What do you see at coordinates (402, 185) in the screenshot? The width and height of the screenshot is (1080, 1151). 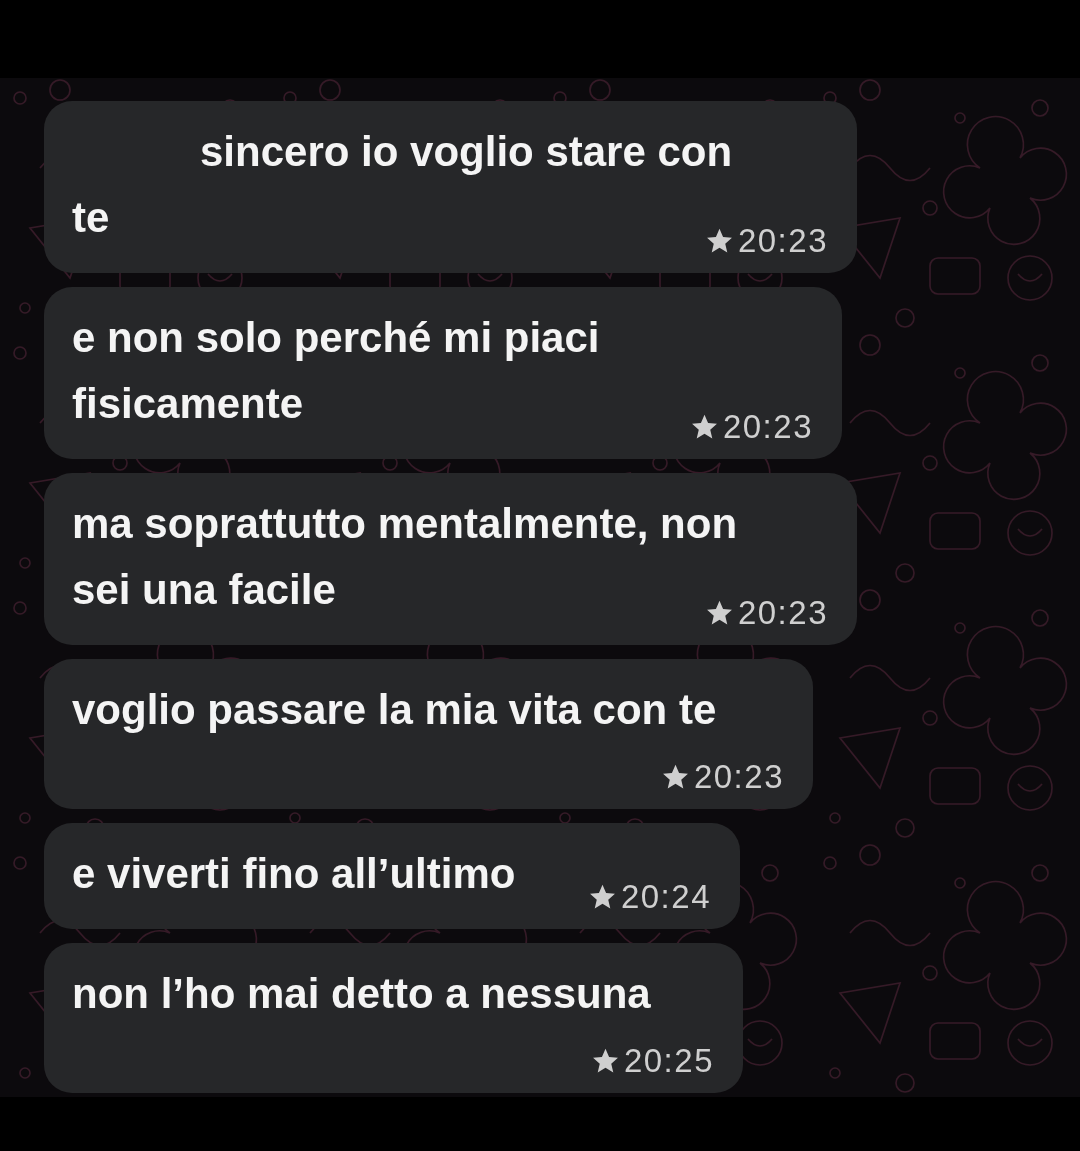 I see `message-text: sincero io voglio stare con te` at bounding box center [402, 185].